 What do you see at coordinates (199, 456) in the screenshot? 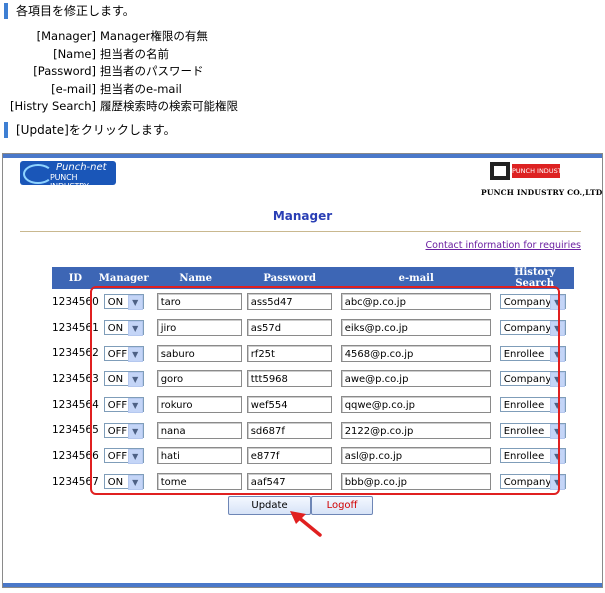
I see `name-input: hati` at bounding box center [199, 456].